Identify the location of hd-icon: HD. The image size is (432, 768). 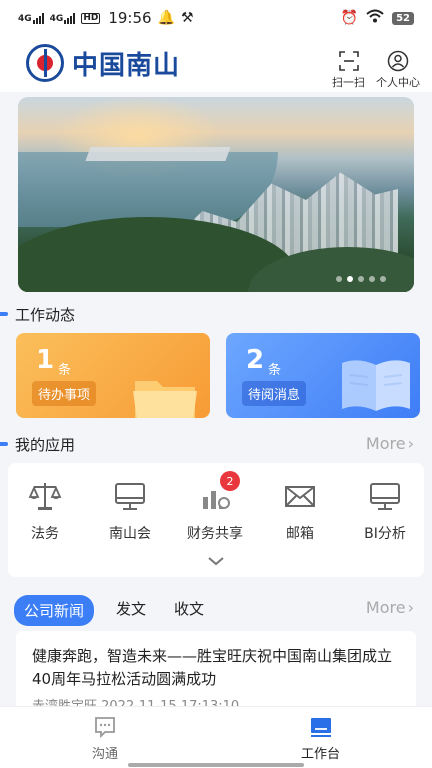
(91, 18).